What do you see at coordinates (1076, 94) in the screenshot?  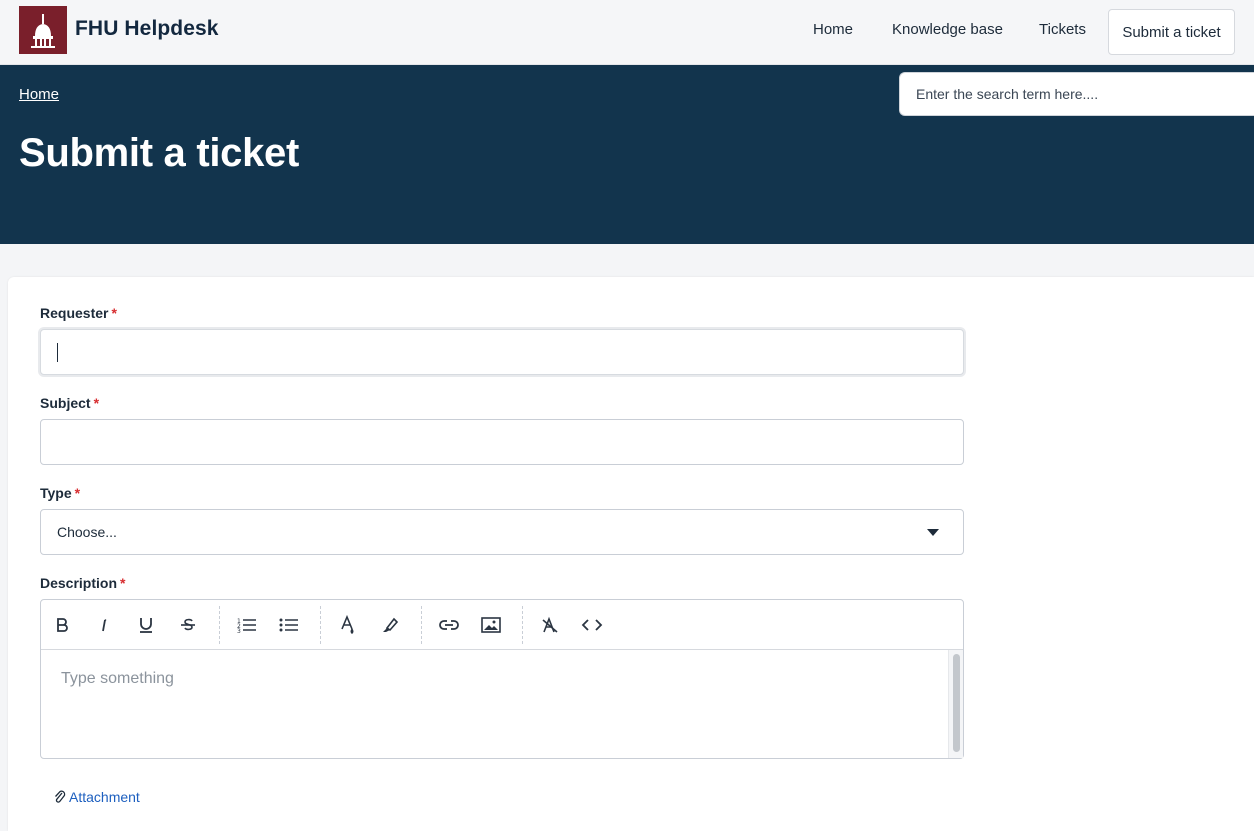 I see `search-input` at bounding box center [1076, 94].